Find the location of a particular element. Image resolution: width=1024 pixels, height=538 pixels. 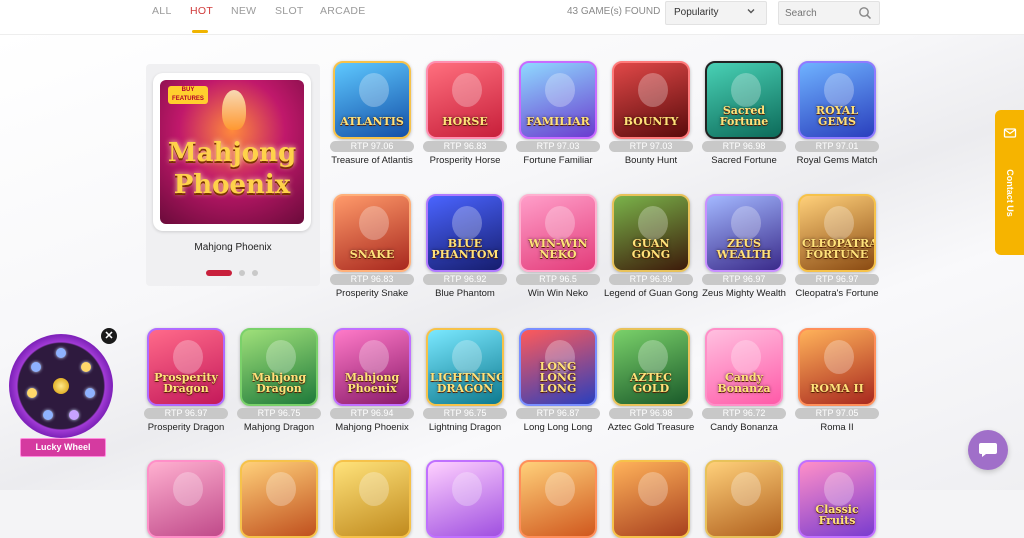

game-thumbnail: GUAN GONG is located at coordinates (651, 233).